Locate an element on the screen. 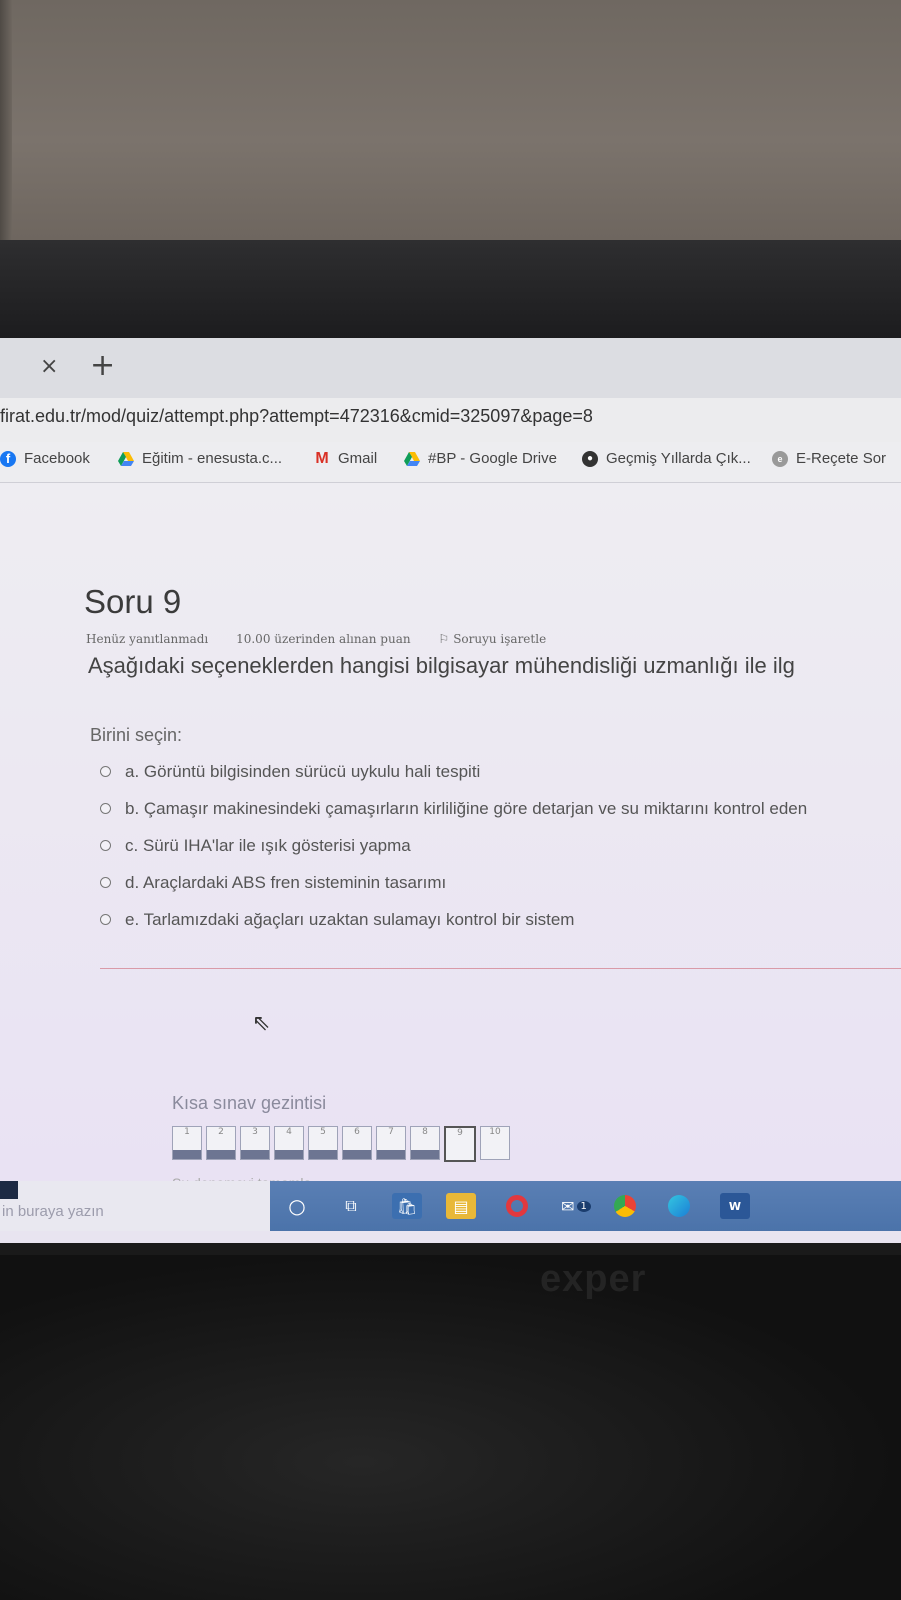  mail-icon: ✉ 1 is located at coordinates (576, 1206).